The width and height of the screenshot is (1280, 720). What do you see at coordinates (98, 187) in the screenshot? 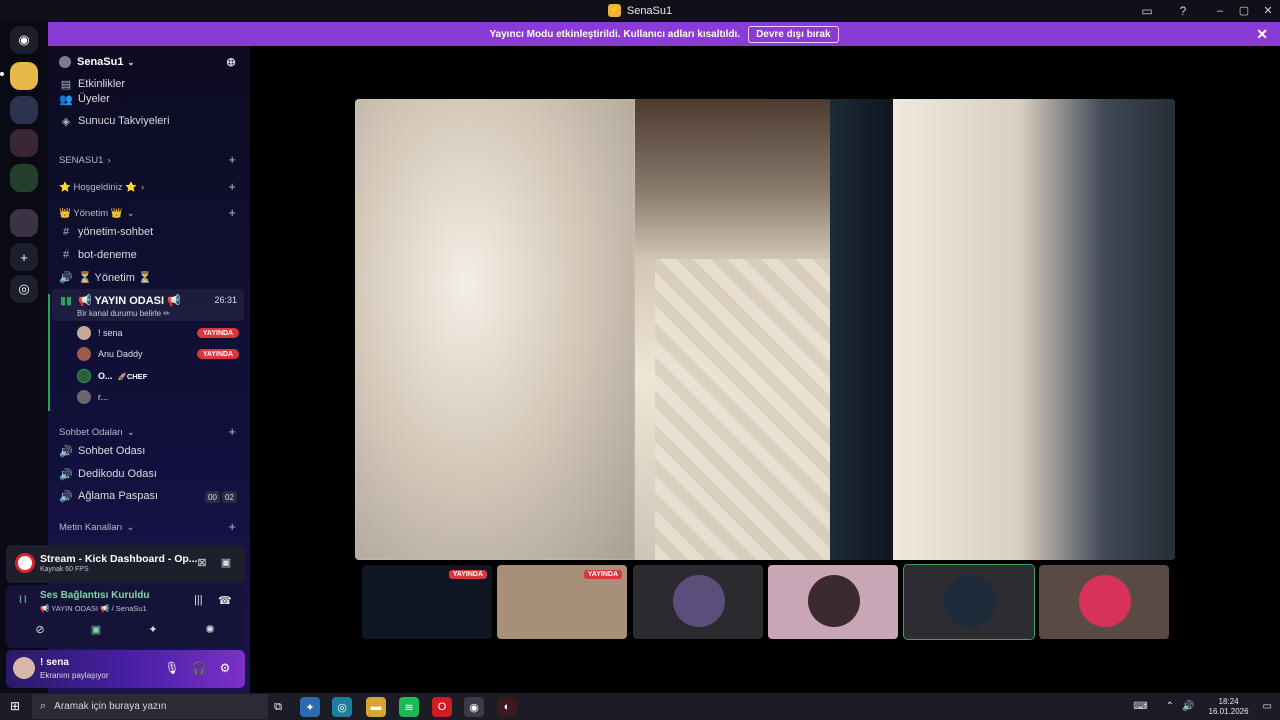
I see `category-label: ⭐ Hoşgeldiniz ⭐` at bounding box center [98, 187].